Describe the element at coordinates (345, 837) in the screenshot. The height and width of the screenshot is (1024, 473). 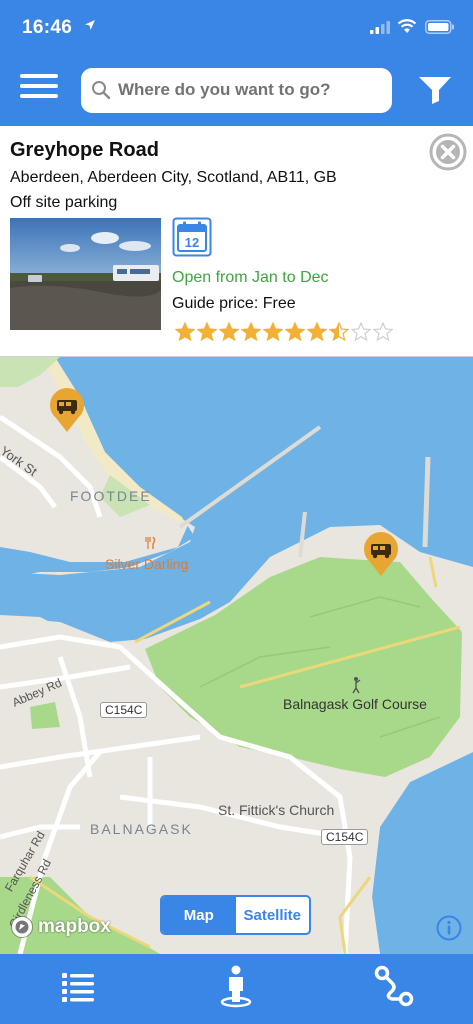
I see `road-shield-c154c-2: C154C` at that location.